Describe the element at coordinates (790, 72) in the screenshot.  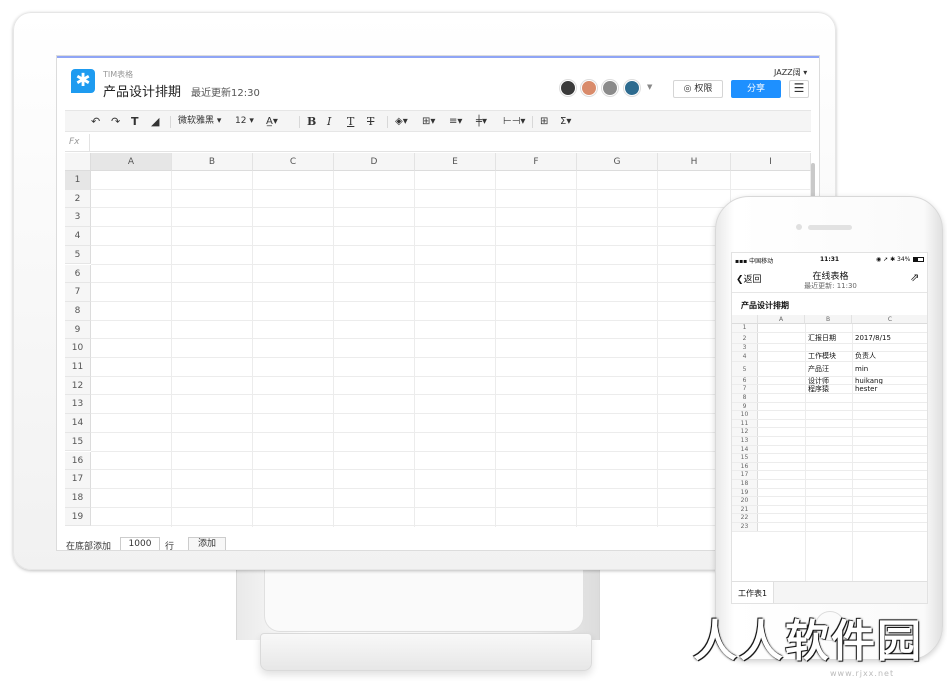
I see `user-menu: JAZZ阔 ▾` at that location.